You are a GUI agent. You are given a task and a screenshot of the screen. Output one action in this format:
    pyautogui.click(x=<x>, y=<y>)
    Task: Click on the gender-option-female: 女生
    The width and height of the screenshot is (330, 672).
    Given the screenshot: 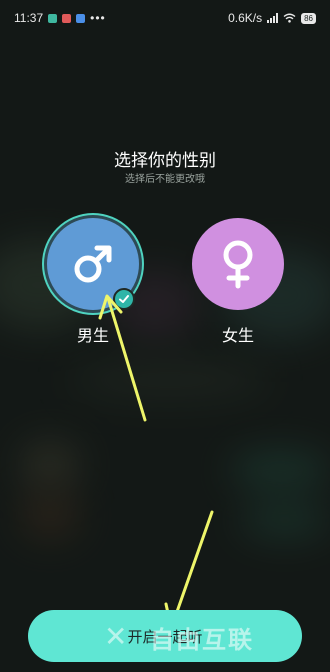 What is the action you would take?
    pyautogui.click(x=238, y=282)
    